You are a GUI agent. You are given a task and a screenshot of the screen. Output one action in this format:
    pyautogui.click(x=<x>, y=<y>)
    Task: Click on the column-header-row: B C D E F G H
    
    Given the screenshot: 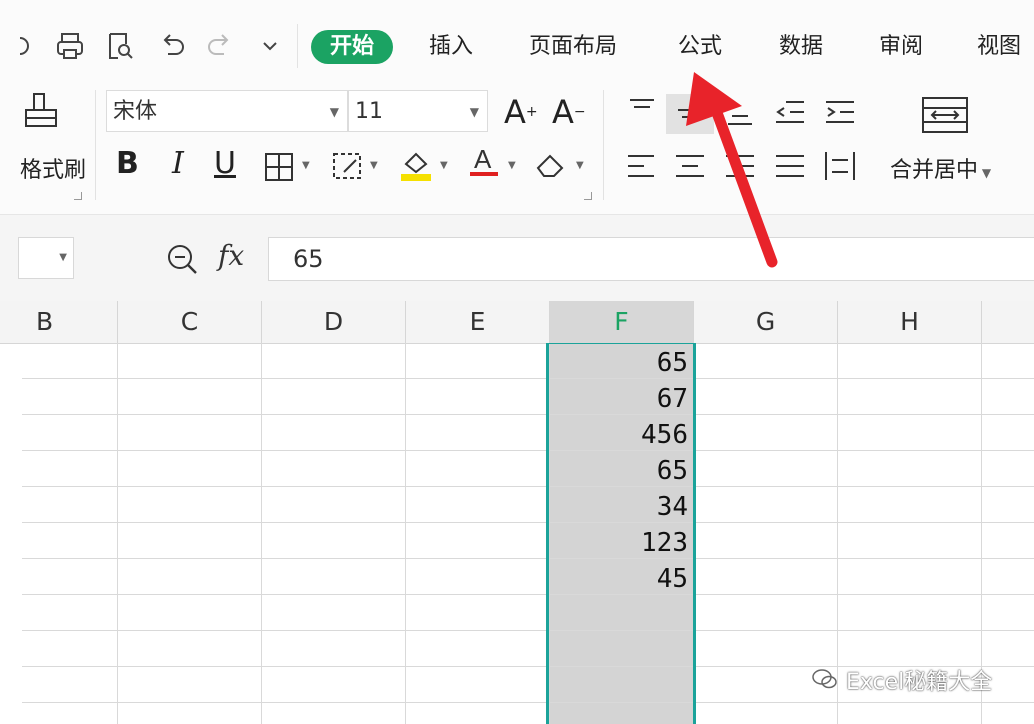 What is the action you would take?
    pyautogui.click(x=517, y=322)
    